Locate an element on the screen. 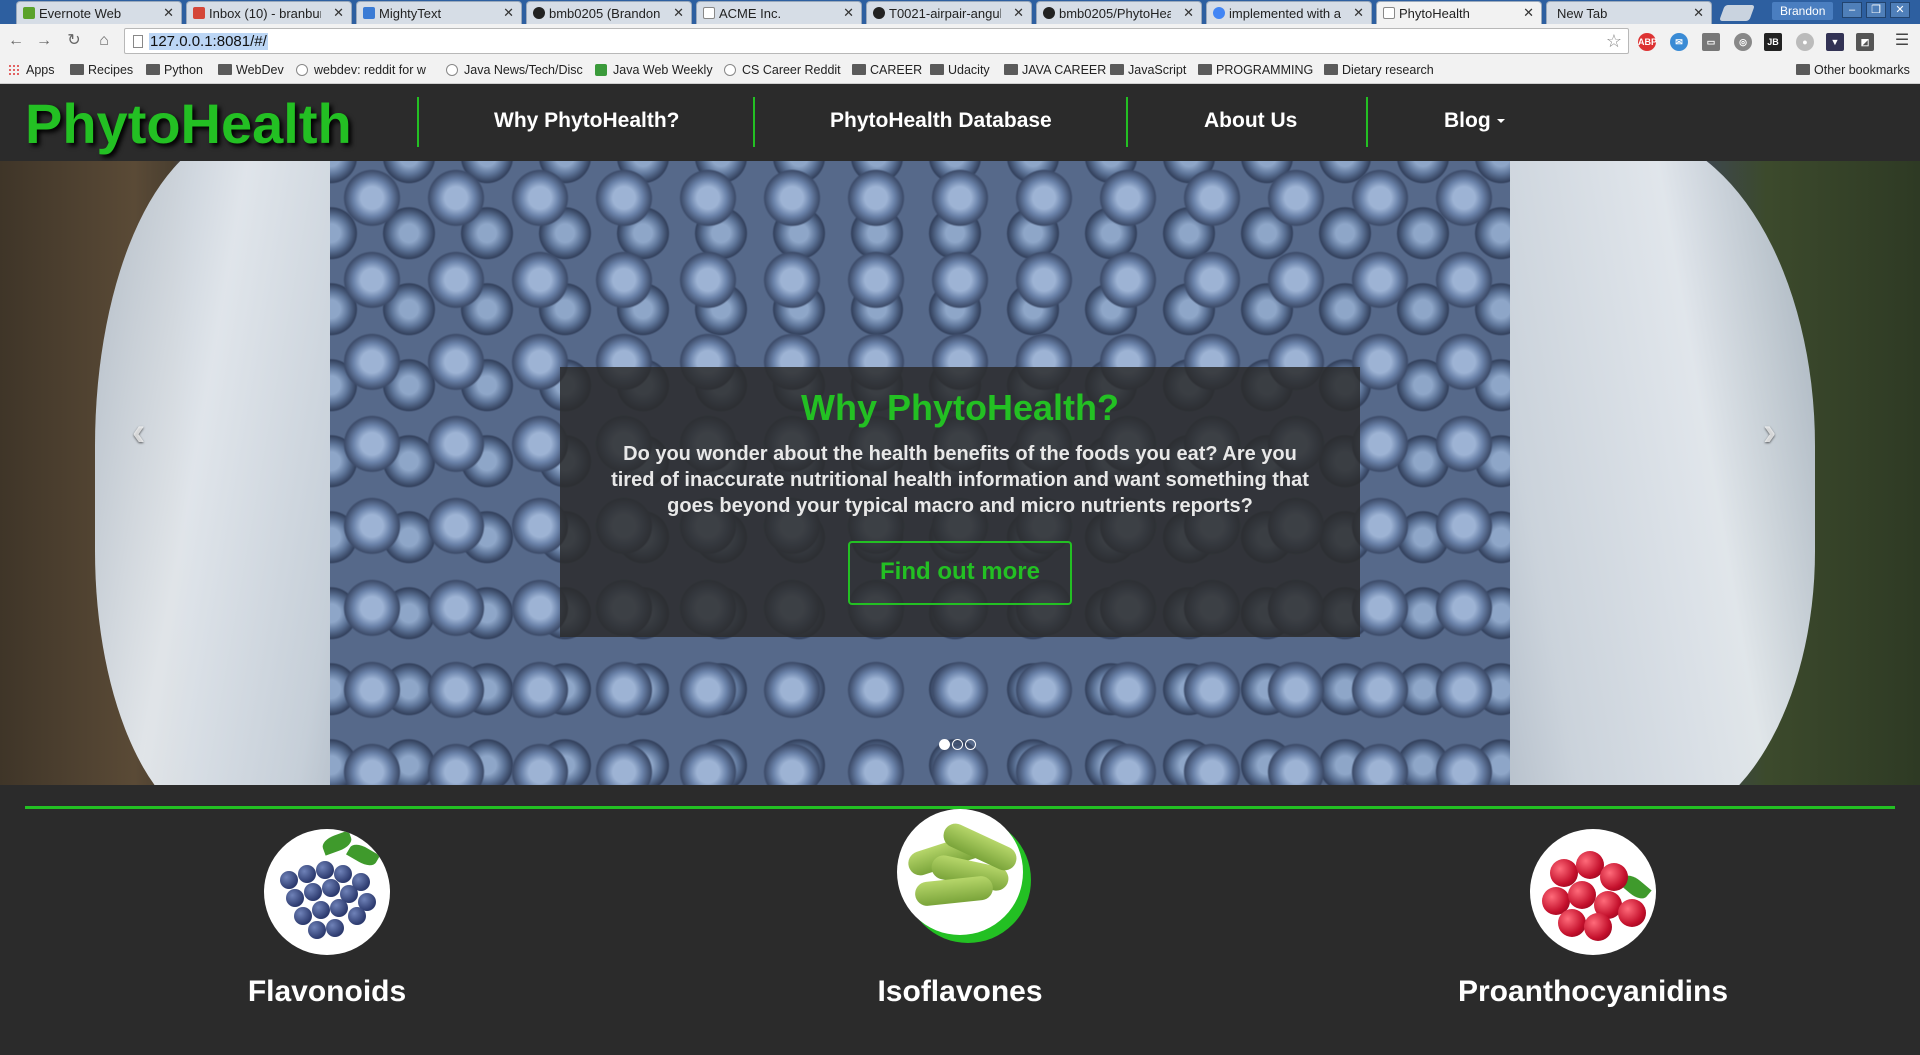 This screenshot has height=1055, width=1920. feature-isoflavones: Isoflavones is located at coordinates (960, 909).